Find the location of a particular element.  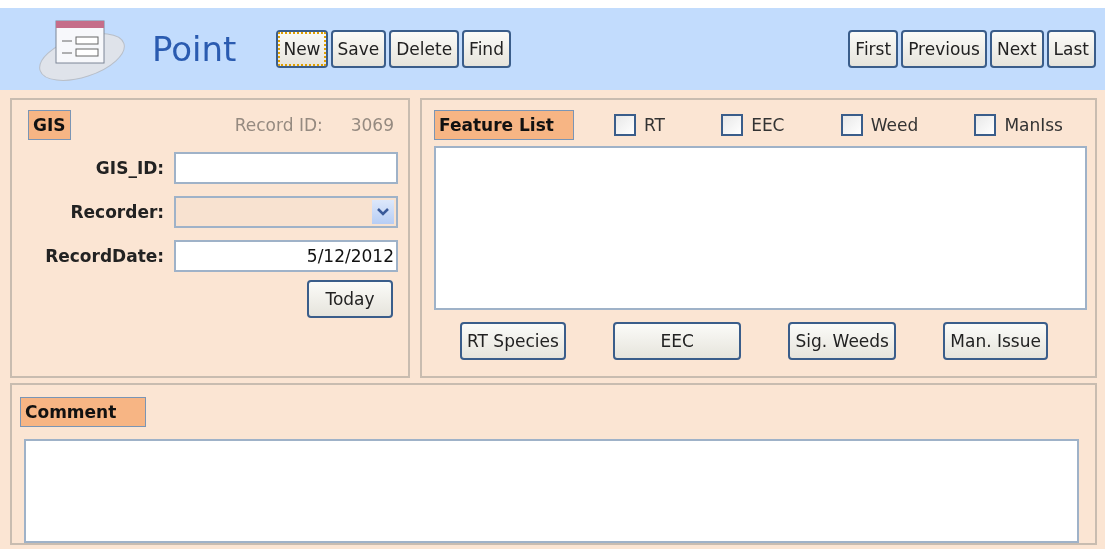

today-button: Today is located at coordinates (350, 299).